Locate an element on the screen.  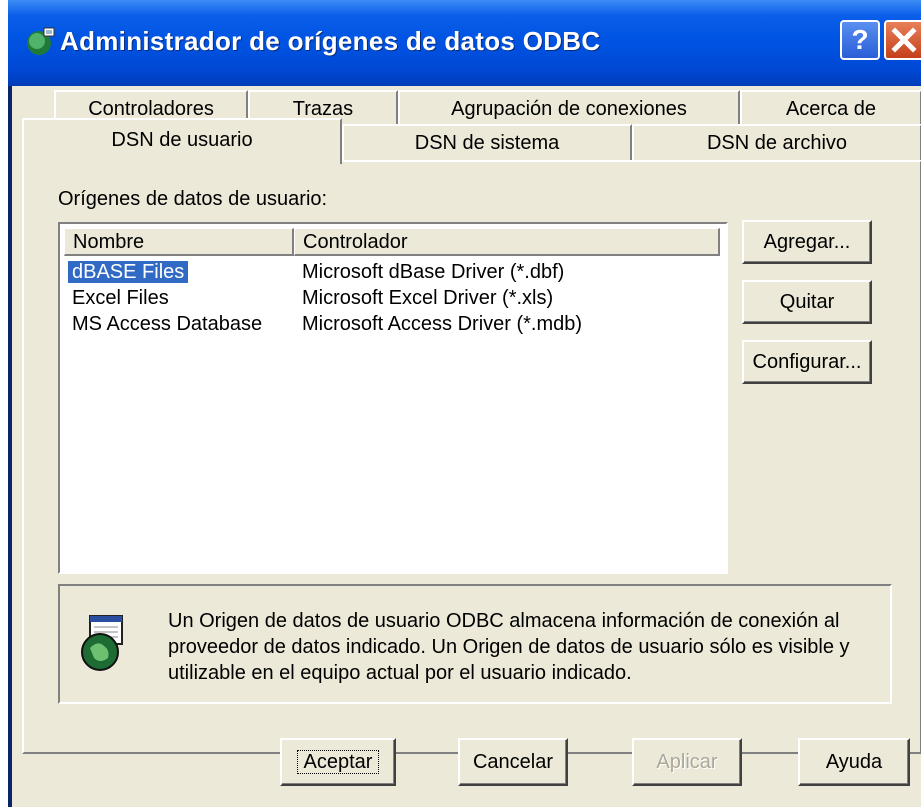
list-item: dBASE Files is located at coordinates (128, 272).